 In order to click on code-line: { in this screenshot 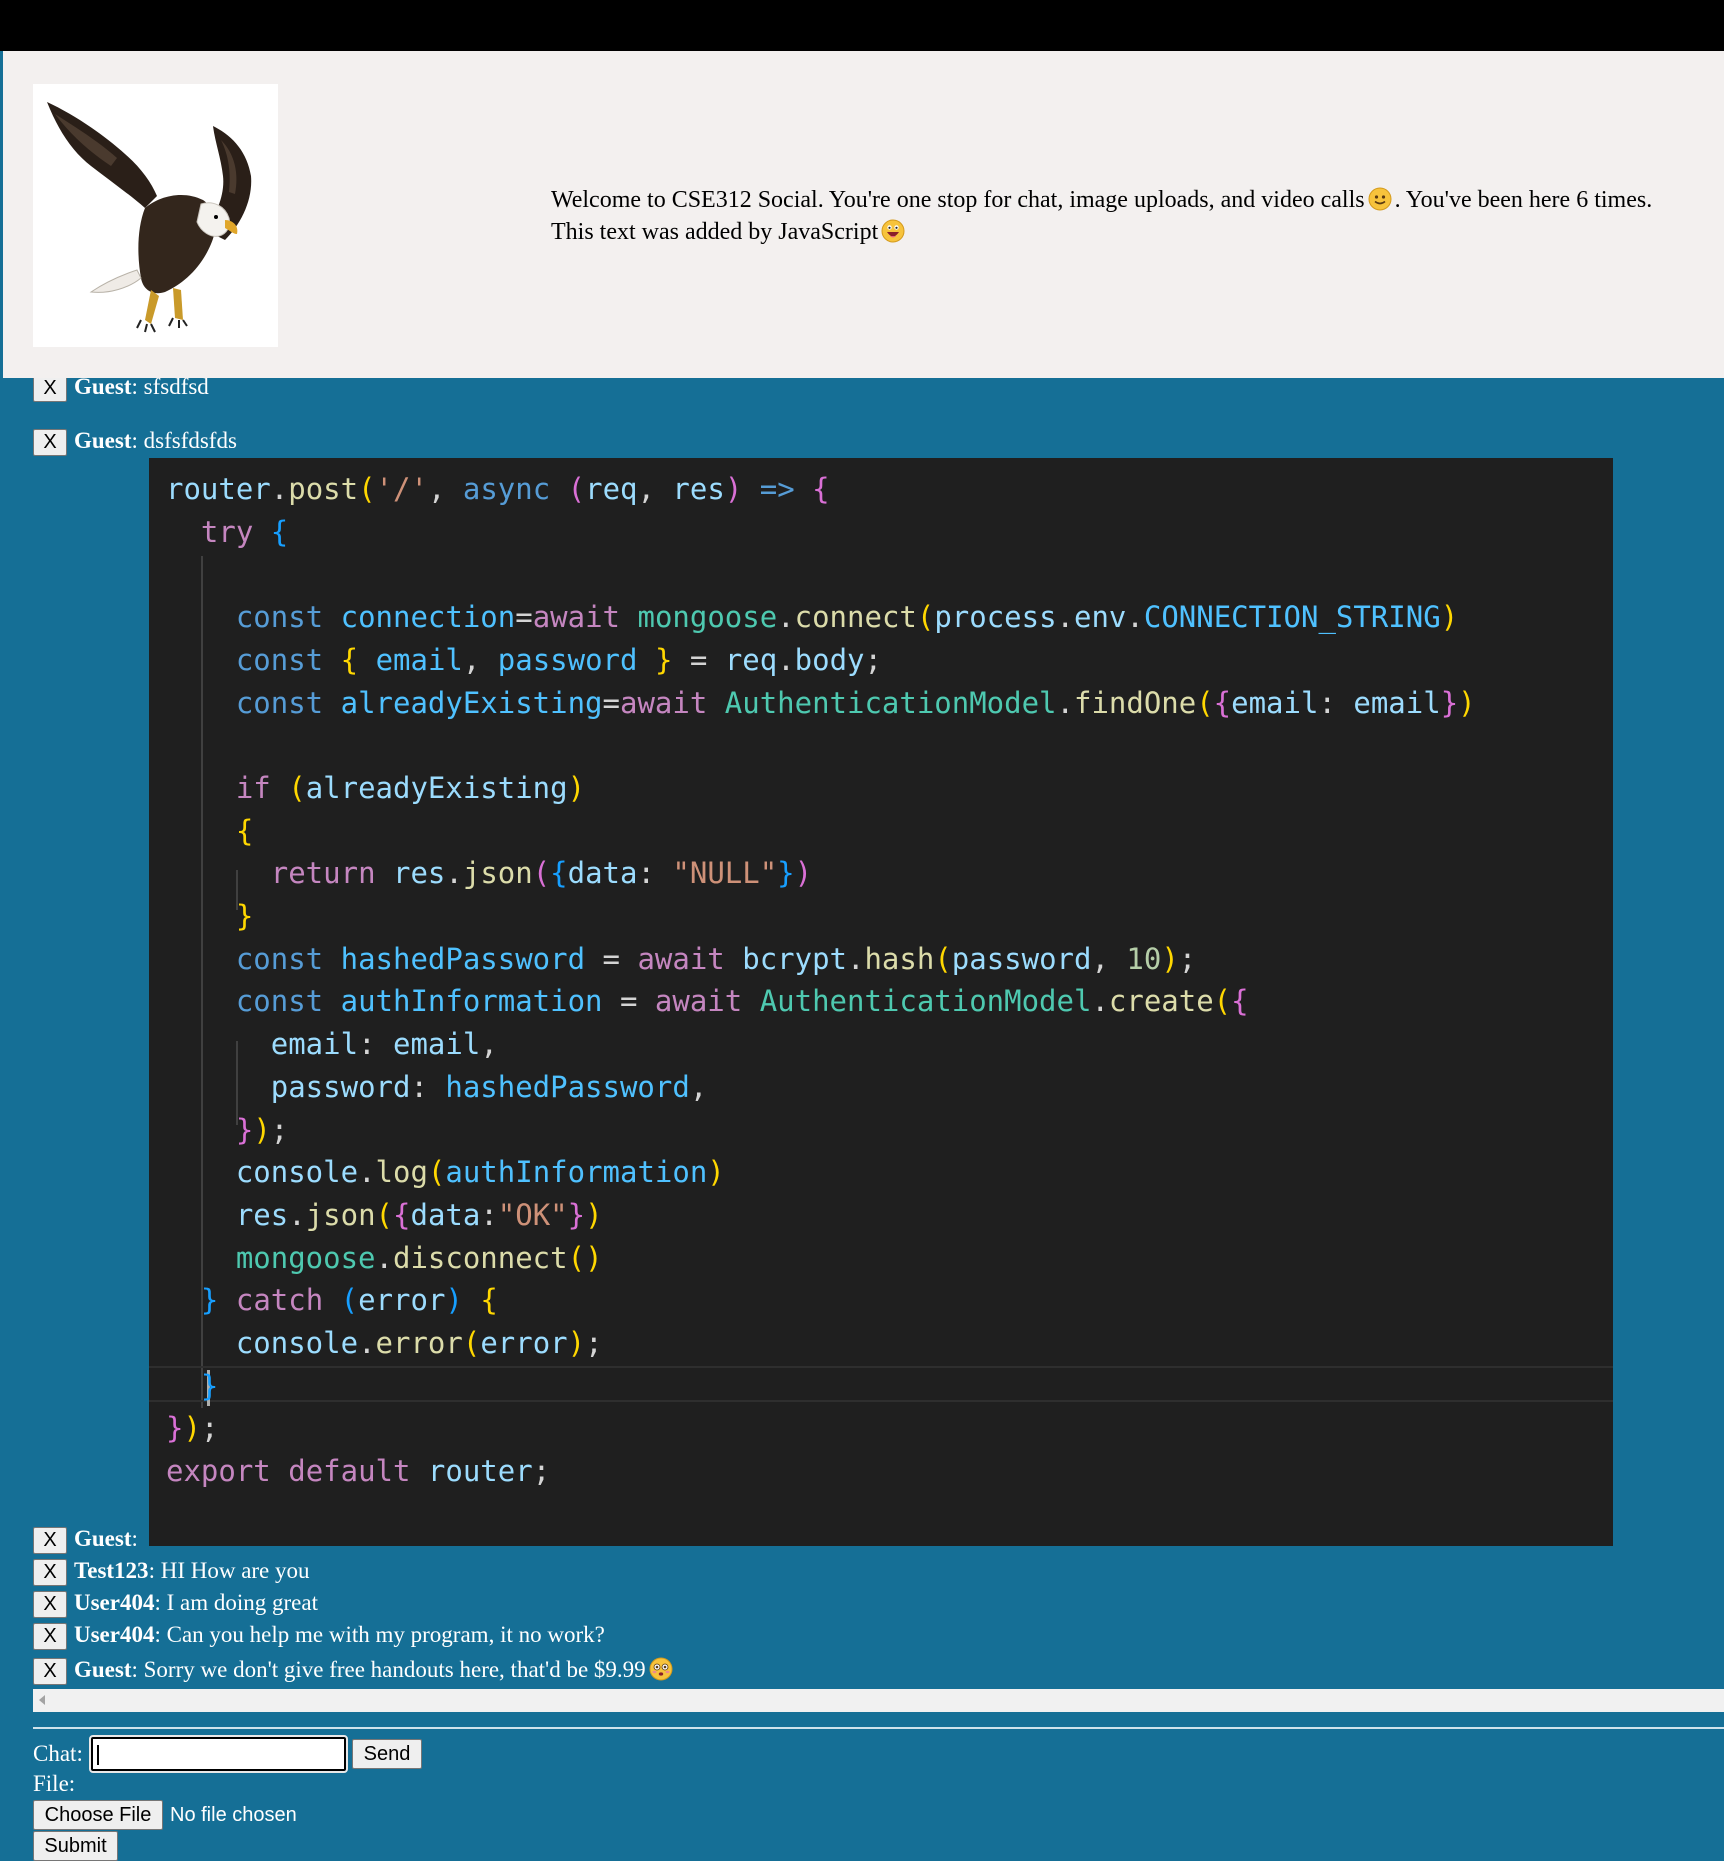, I will do `click(244, 830)`.